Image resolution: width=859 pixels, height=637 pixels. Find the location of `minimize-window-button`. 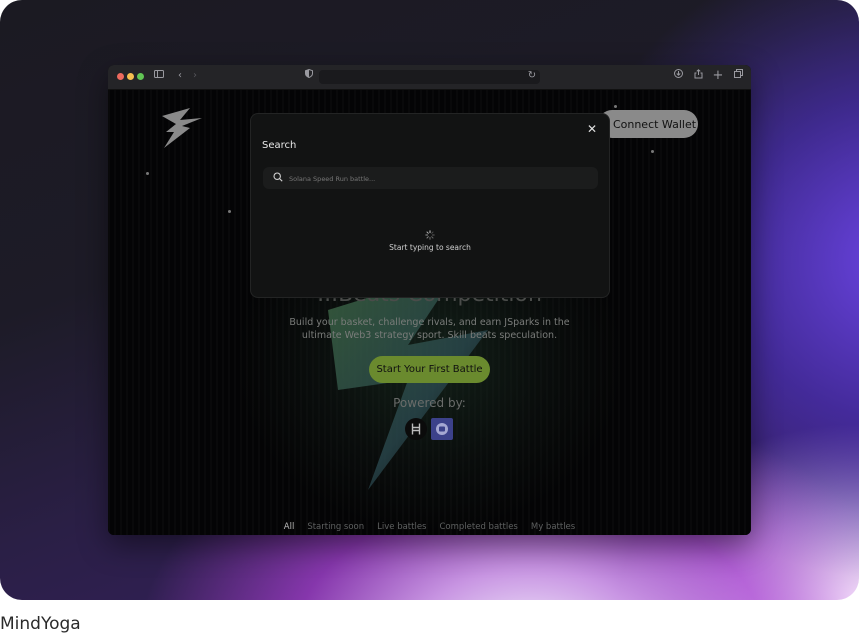

minimize-window-button is located at coordinates (130, 76).